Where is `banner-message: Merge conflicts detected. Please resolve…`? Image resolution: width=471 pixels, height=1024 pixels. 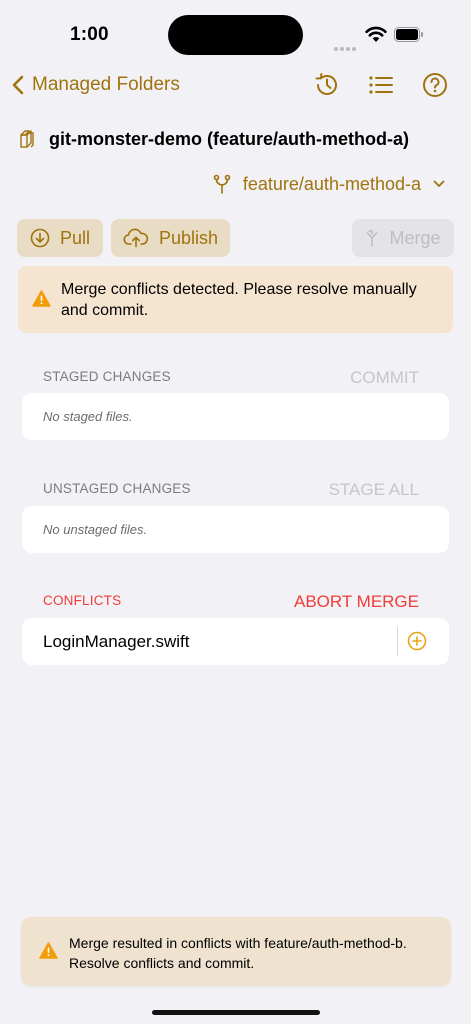
banner-message: Merge conflicts detected. Please resolve… is located at coordinates (239, 300).